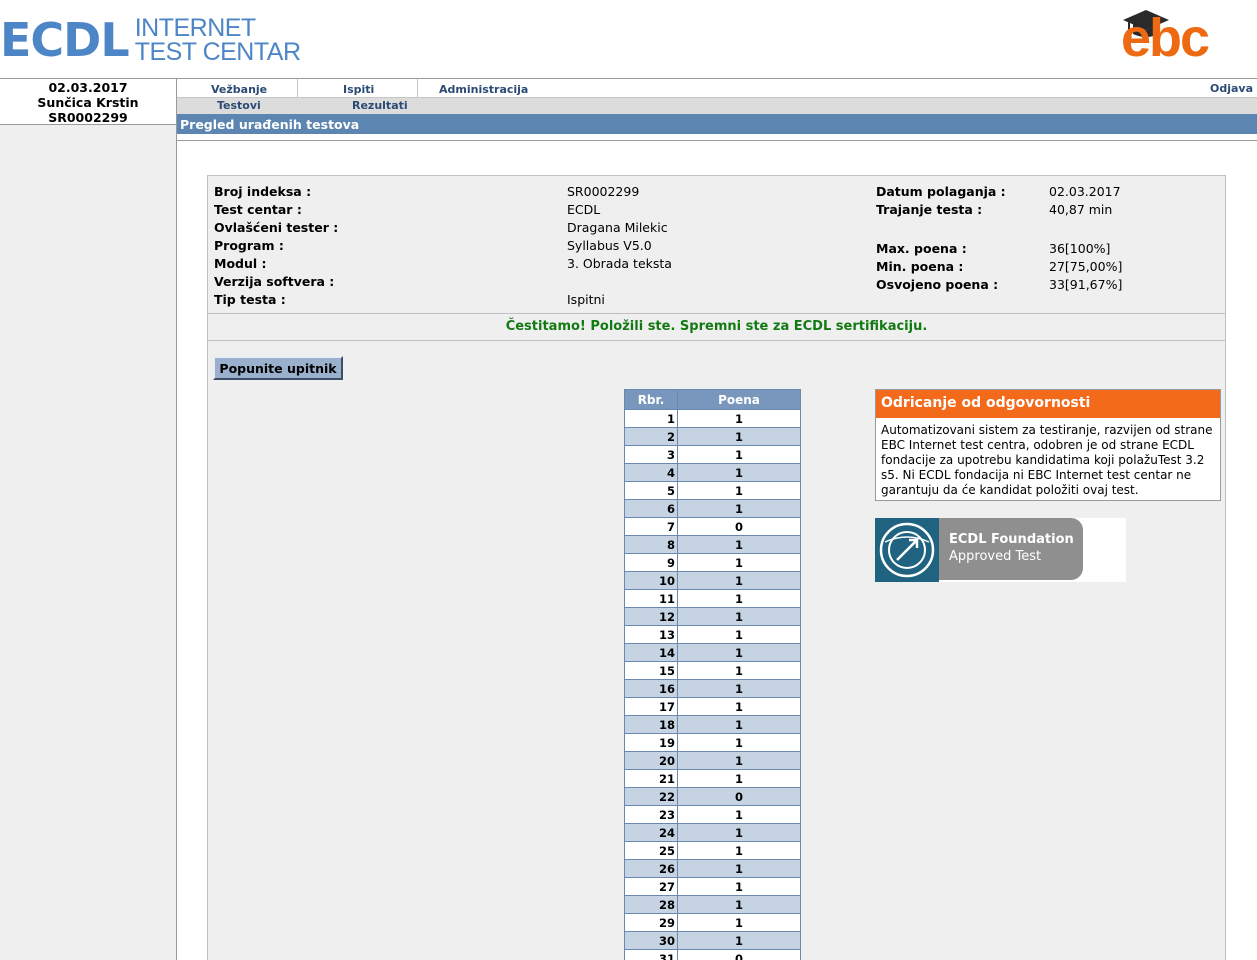 The width and height of the screenshot is (1257, 960). What do you see at coordinates (1011, 539) in the screenshot?
I see `approved-badge-title: ECDL Foundation` at bounding box center [1011, 539].